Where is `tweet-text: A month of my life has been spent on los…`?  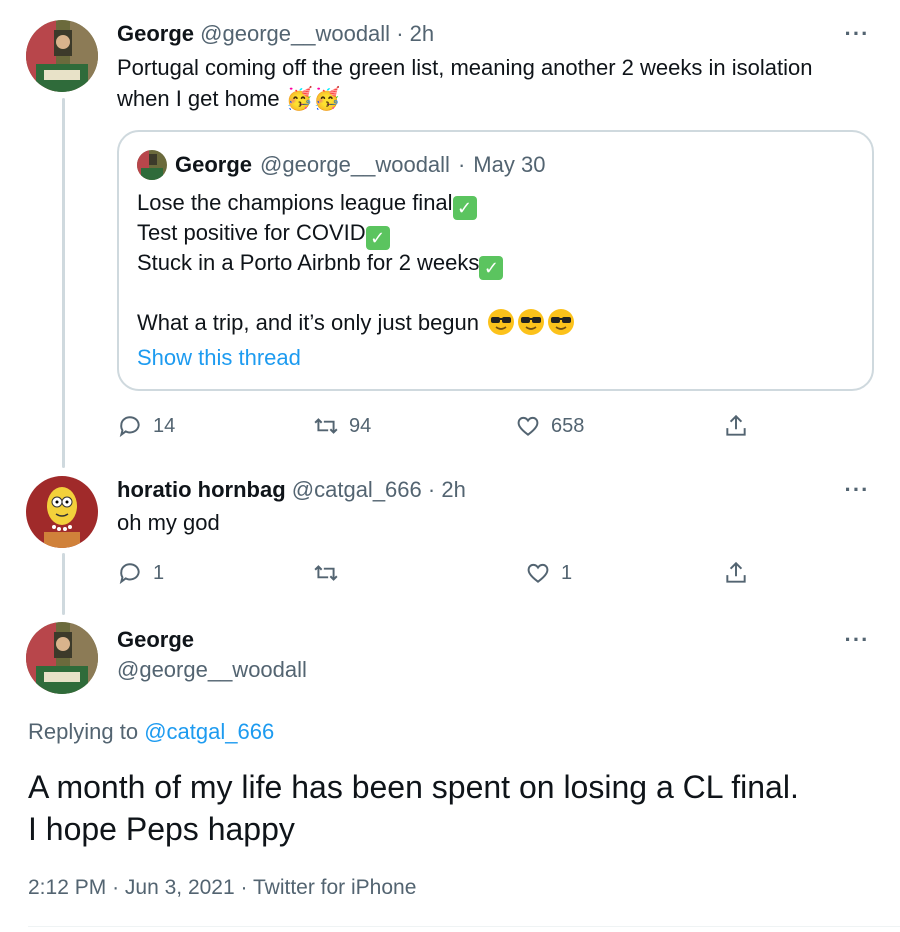 tweet-text: A month of my life has been spent on los… is located at coordinates (458, 808).